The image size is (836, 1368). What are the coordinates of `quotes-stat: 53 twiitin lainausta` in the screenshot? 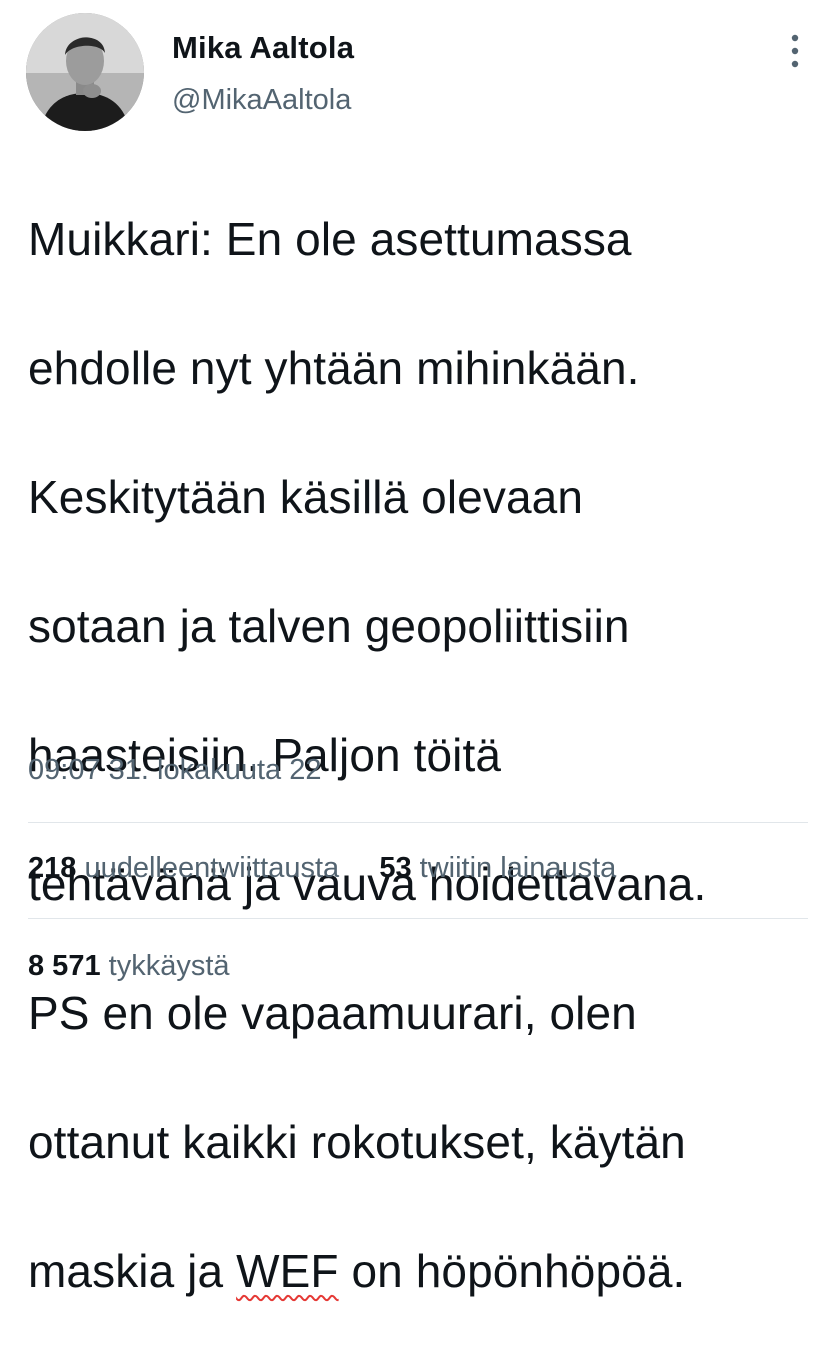 It's located at (497, 868).